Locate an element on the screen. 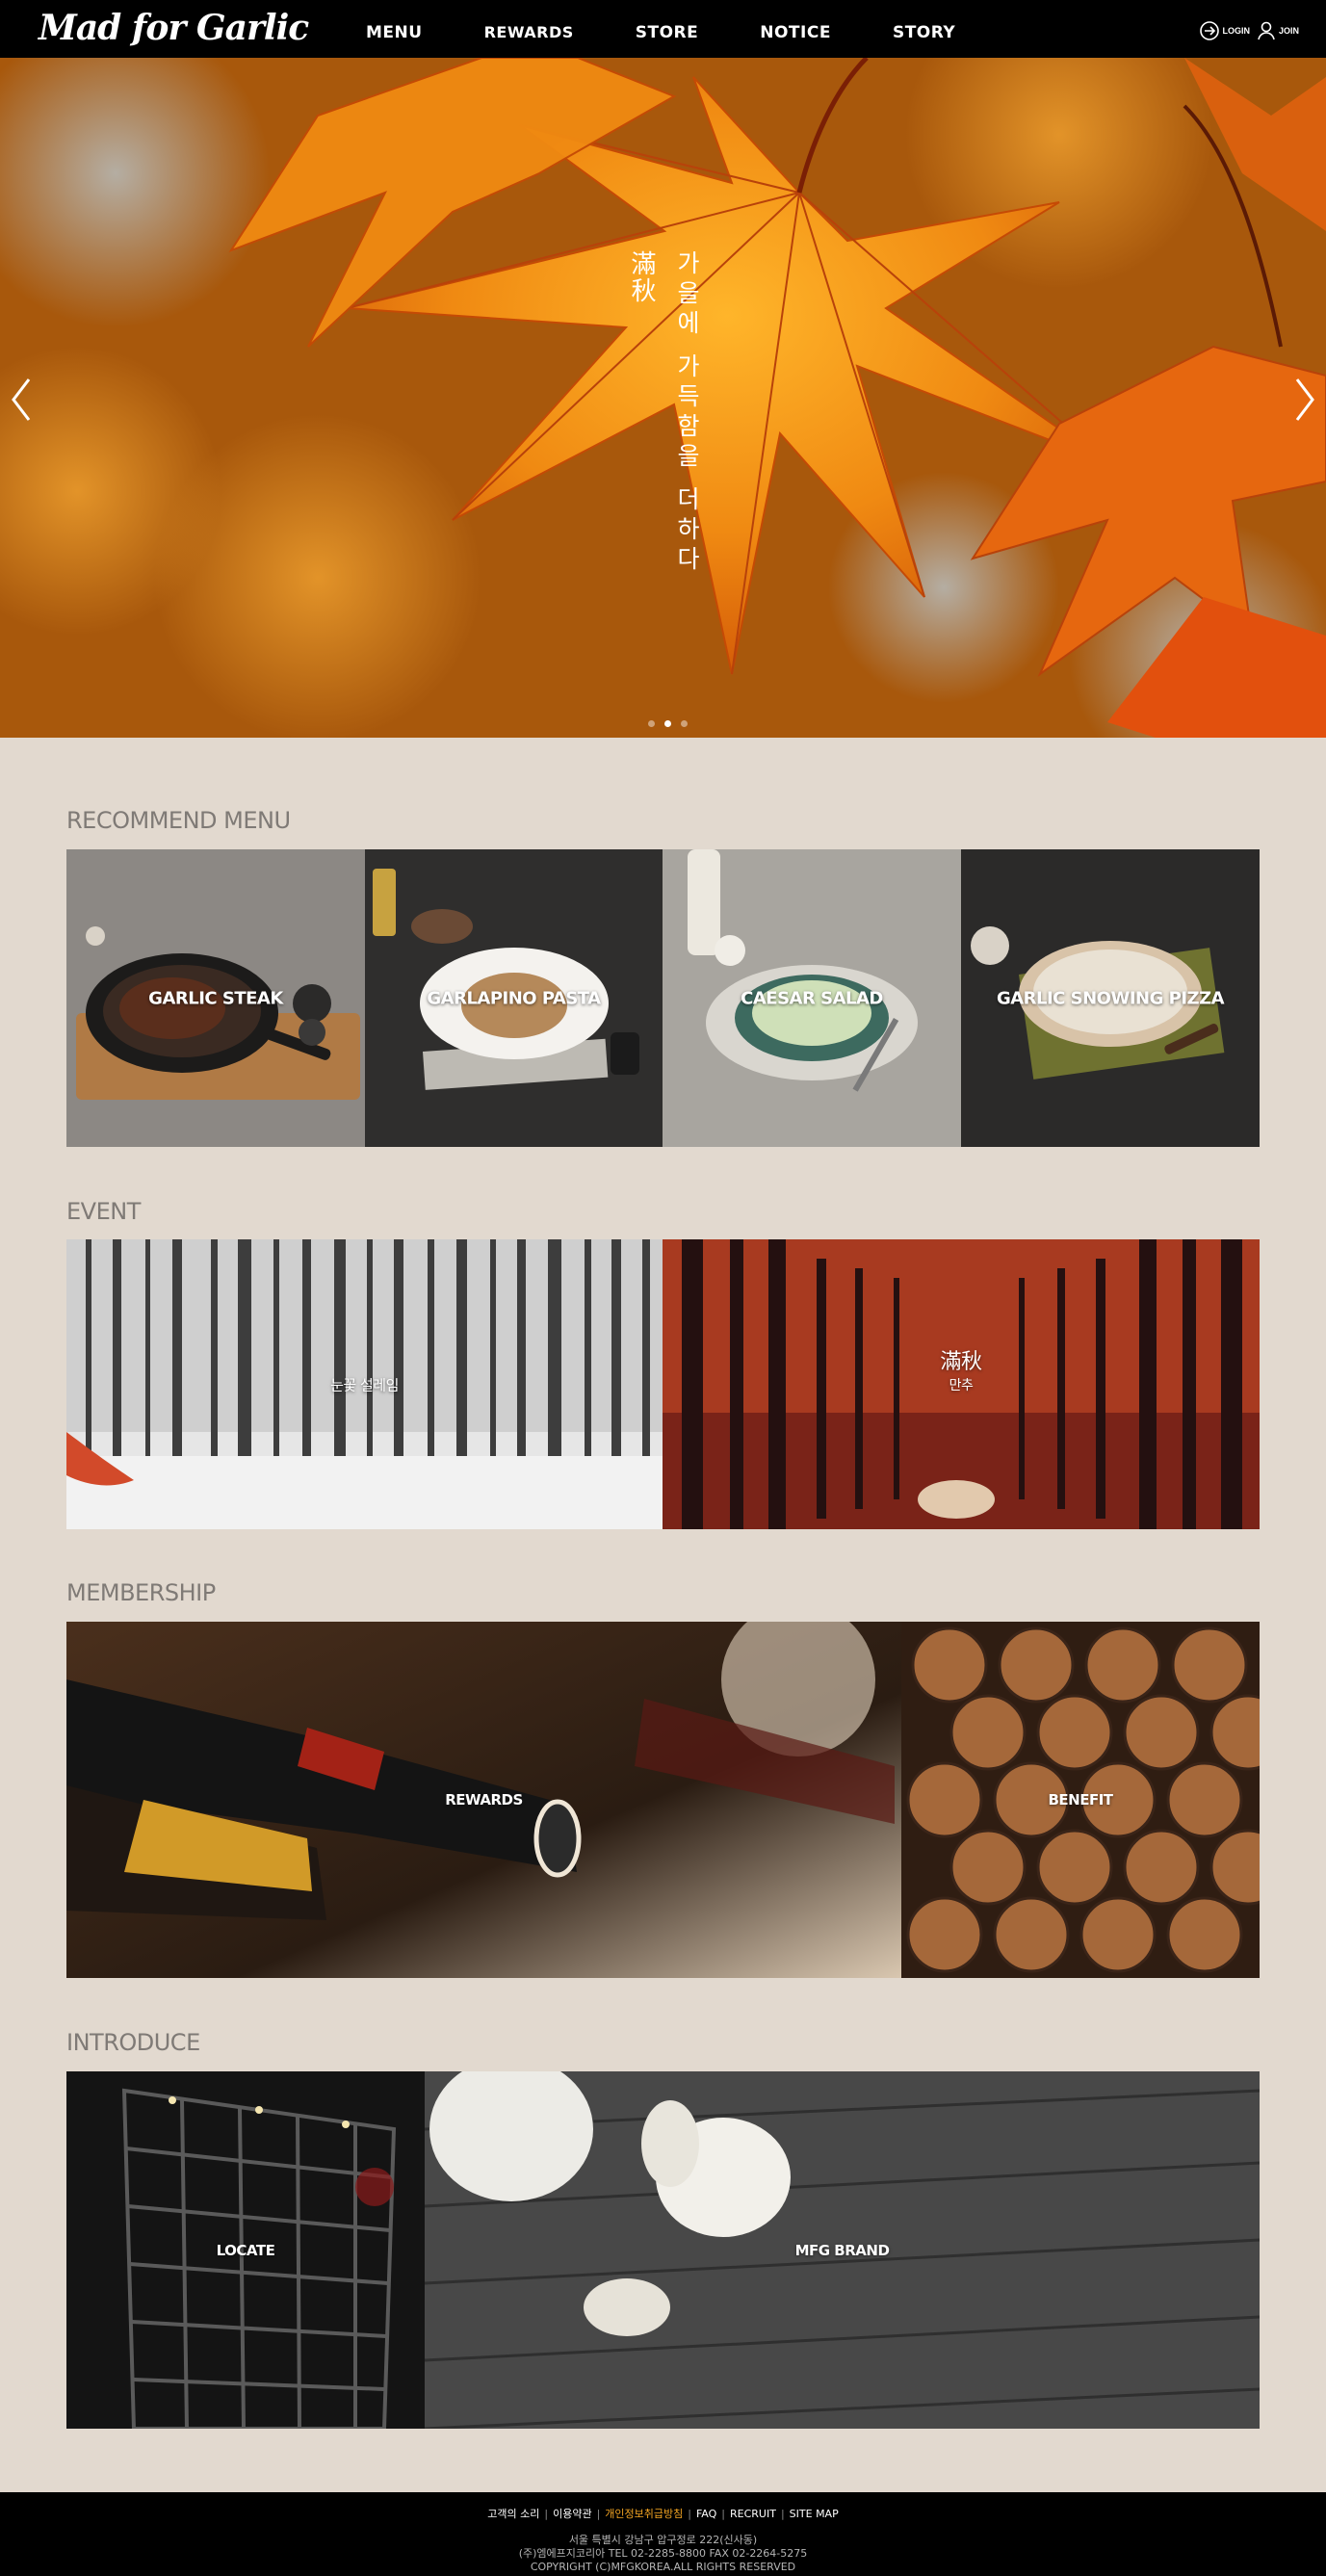 This screenshot has width=1326, height=2576. menu-tile-label-garlic-snowing-pizza: GARLIC SNOWING PIZZA is located at coordinates (1110, 998).